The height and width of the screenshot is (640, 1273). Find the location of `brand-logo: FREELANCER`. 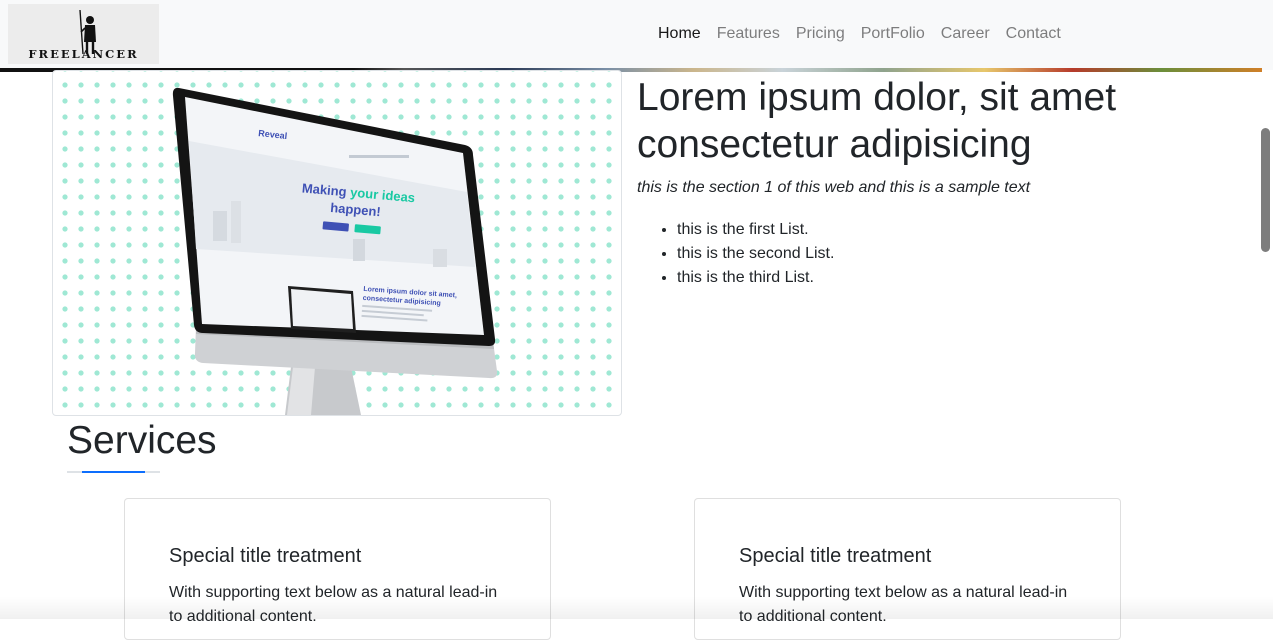

brand-logo: FREELANCER is located at coordinates (83, 34).